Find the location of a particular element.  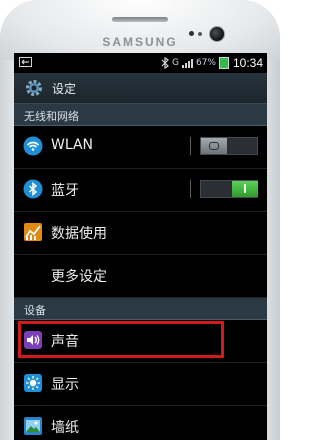

toggle-knob-off is located at coordinates (214, 146).